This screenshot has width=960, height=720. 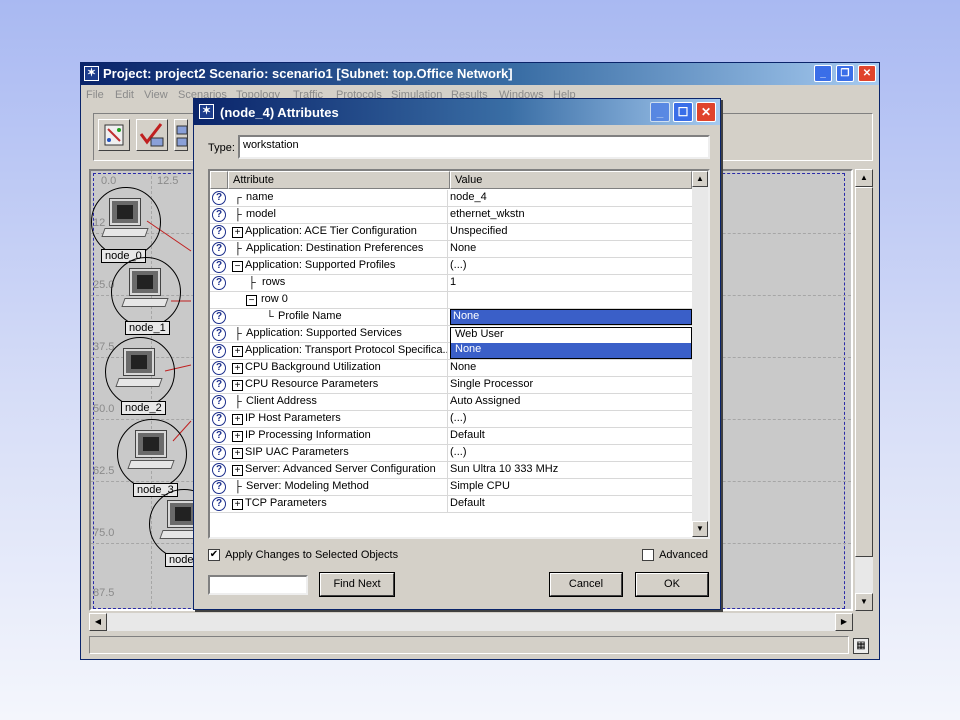 I want to click on canvas-vertical-scrollbar: ▲ ▼, so click(x=864, y=390).